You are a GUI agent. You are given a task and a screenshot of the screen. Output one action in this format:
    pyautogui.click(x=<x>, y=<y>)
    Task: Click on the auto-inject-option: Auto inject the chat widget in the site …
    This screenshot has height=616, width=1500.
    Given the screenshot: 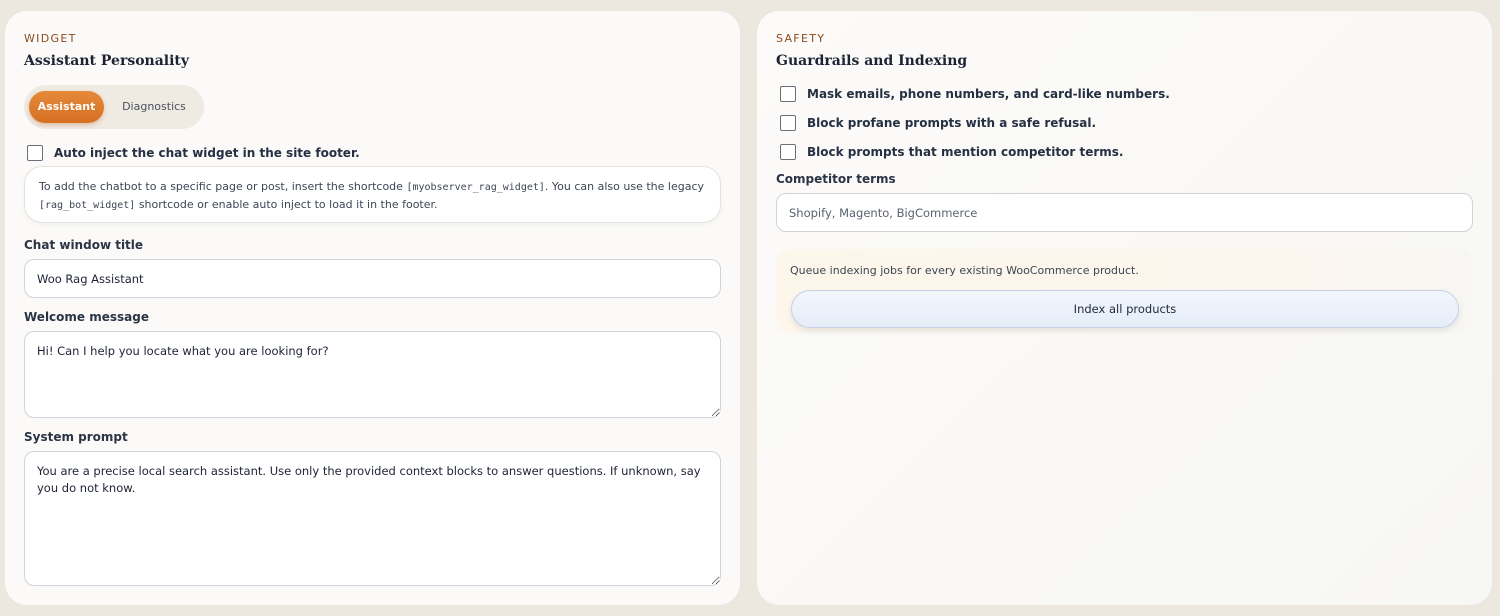 What is the action you would take?
    pyautogui.click(x=193, y=153)
    